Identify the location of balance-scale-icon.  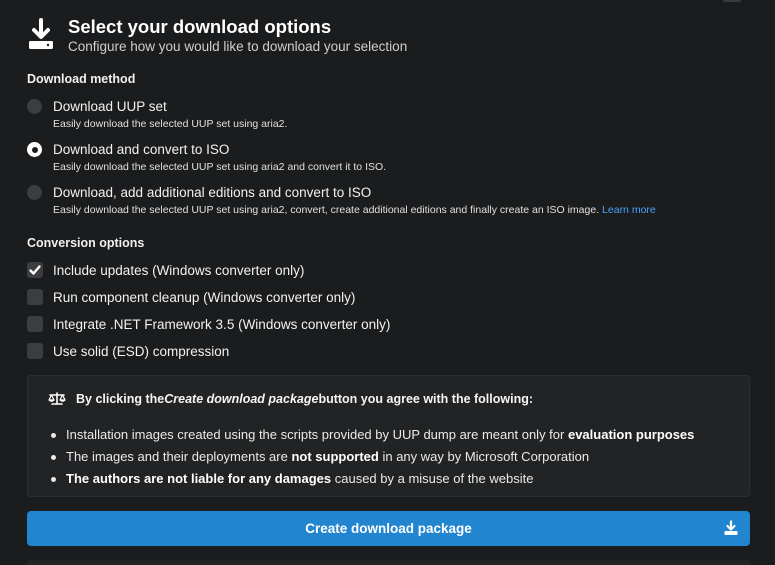
(57, 398).